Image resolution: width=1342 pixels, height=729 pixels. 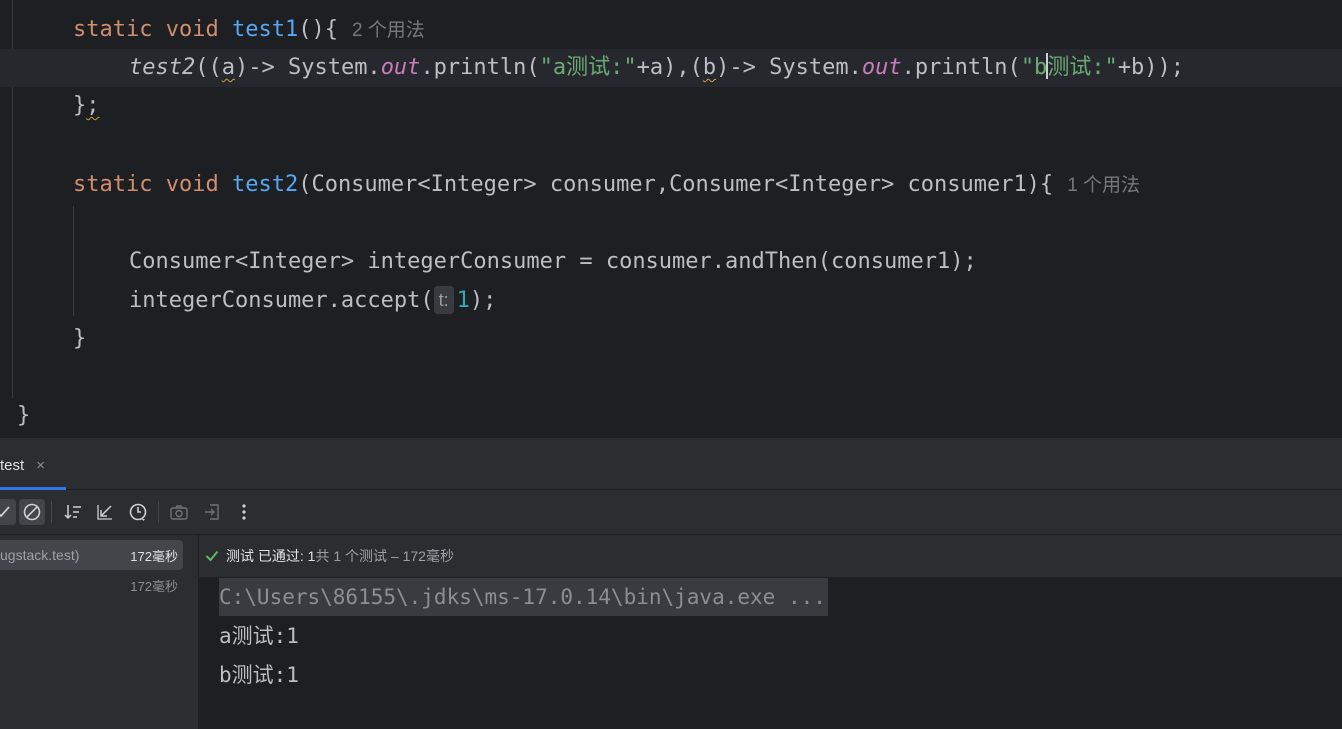 I want to click on checkmark-icon, so click(x=5, y=512).